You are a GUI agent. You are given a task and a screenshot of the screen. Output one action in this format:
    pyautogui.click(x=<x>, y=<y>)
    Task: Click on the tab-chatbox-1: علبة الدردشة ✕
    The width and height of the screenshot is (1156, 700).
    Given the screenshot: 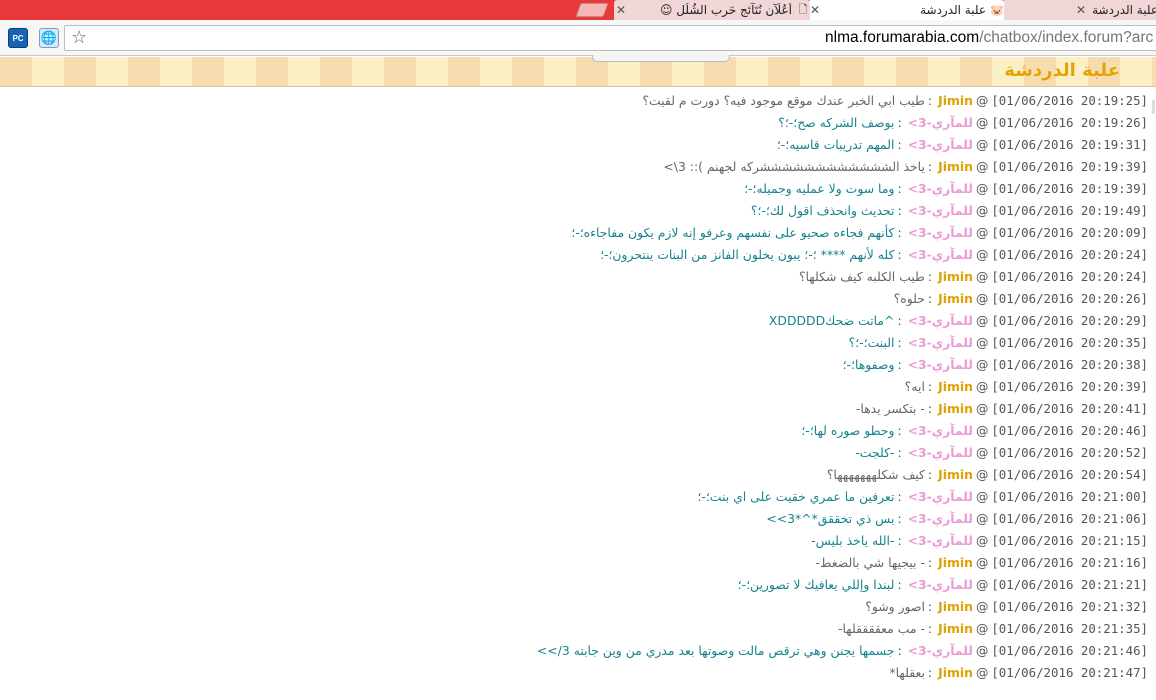 What is the action you would take?
    pyautogui.click(x=1079, y=10)
    